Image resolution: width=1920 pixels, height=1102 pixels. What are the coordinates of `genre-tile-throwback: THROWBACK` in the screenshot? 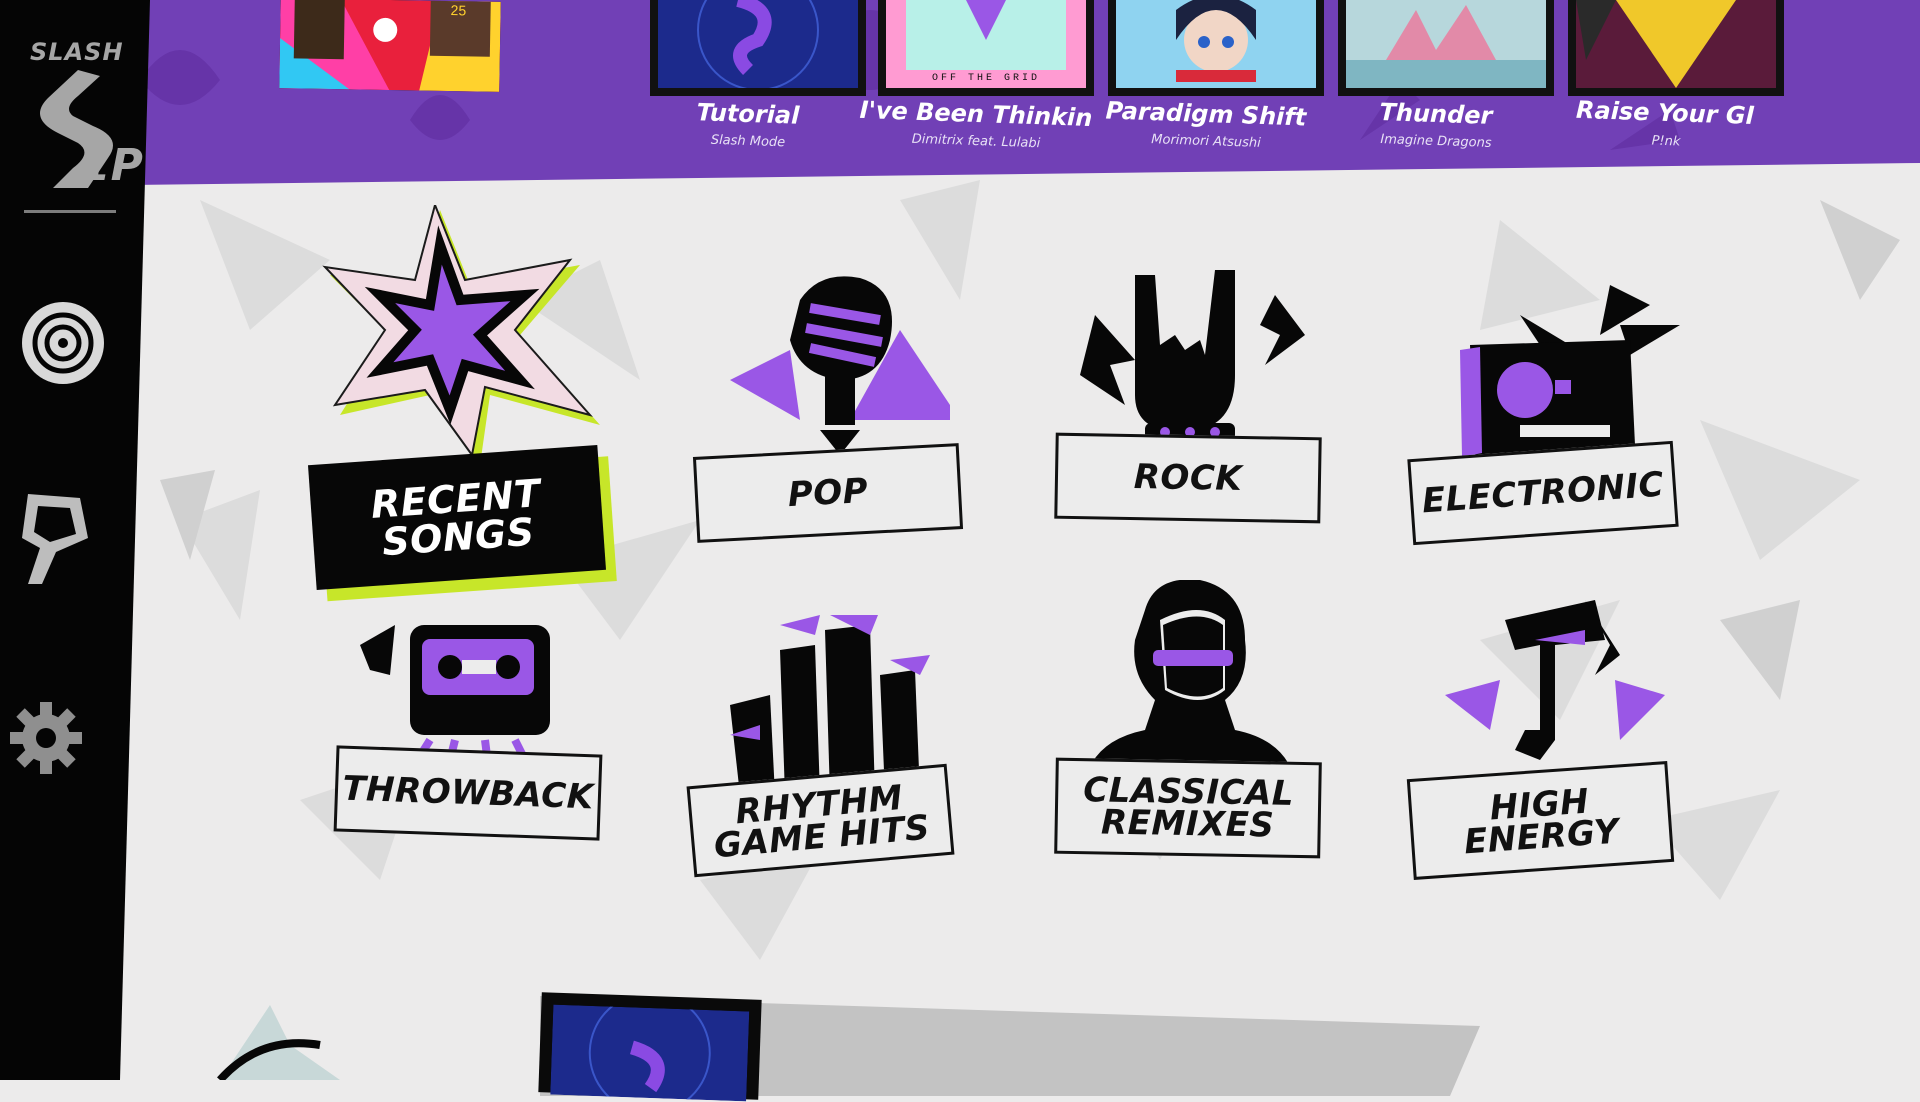 It's located at (470, 740).